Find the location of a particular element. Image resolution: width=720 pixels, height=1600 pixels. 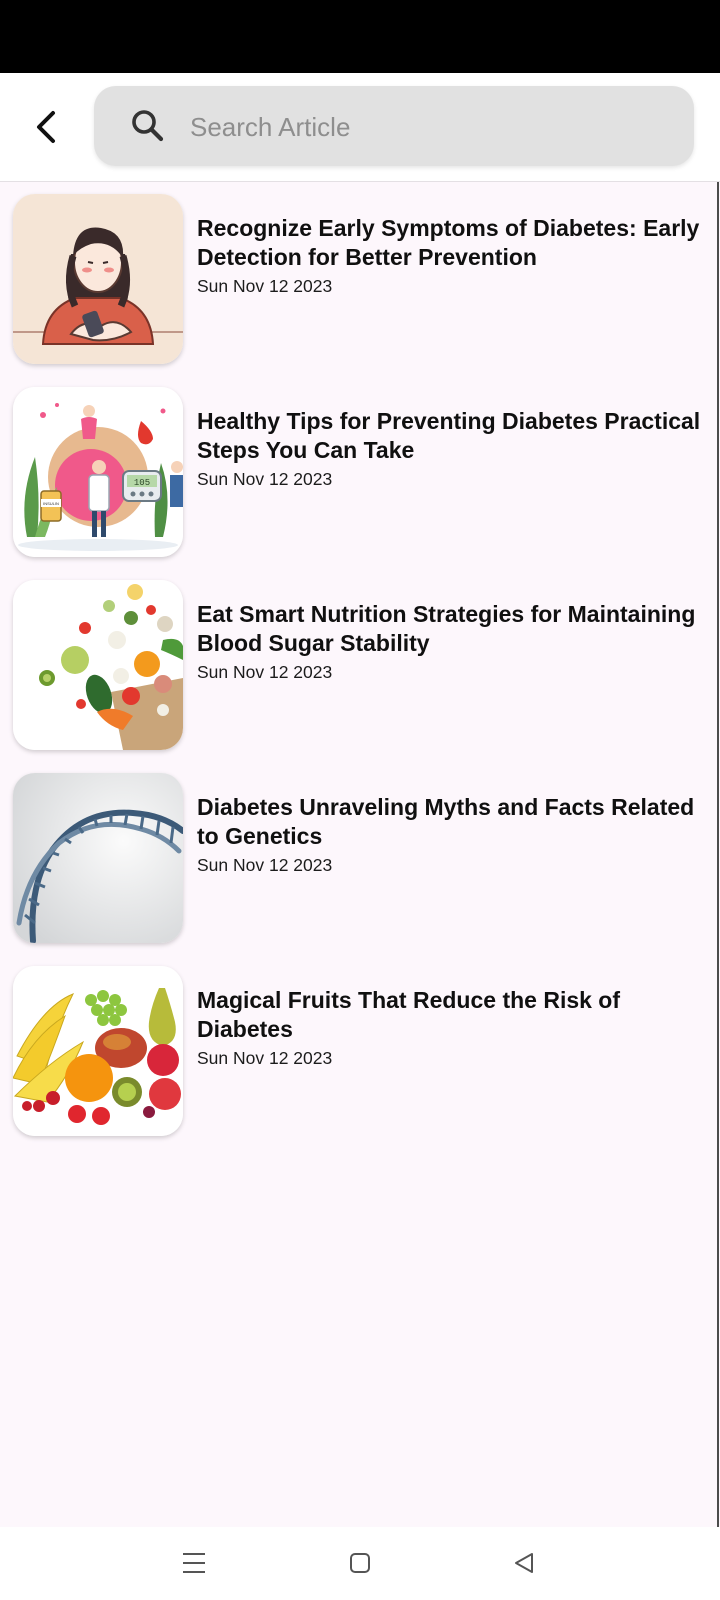

svg-text: INSULIN is located at coordinates (51, 503).